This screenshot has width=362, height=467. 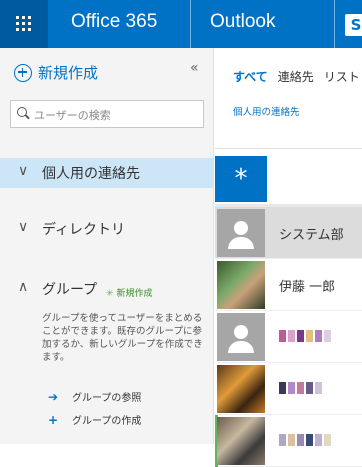 What do you see at coordinates (241, 179) in the screenshot?
I see `favorites-index-button: *` at bounding box center [241, 179].